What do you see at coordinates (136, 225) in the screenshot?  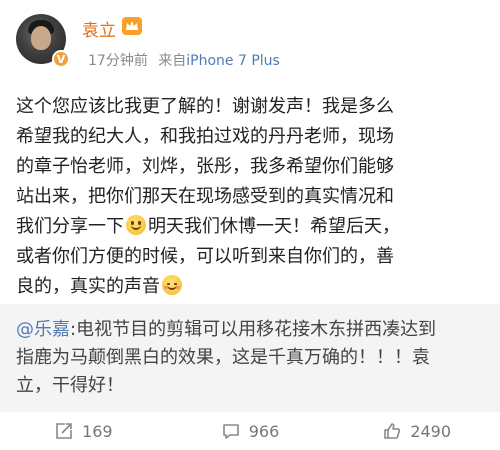 I see `smile-emoji-icon` at bounding box center [136, 225].